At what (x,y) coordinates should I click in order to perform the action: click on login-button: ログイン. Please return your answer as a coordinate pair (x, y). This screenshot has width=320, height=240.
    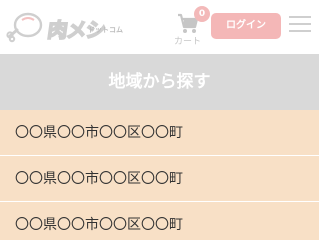
    Looking at the image, I should click on (246, 26).